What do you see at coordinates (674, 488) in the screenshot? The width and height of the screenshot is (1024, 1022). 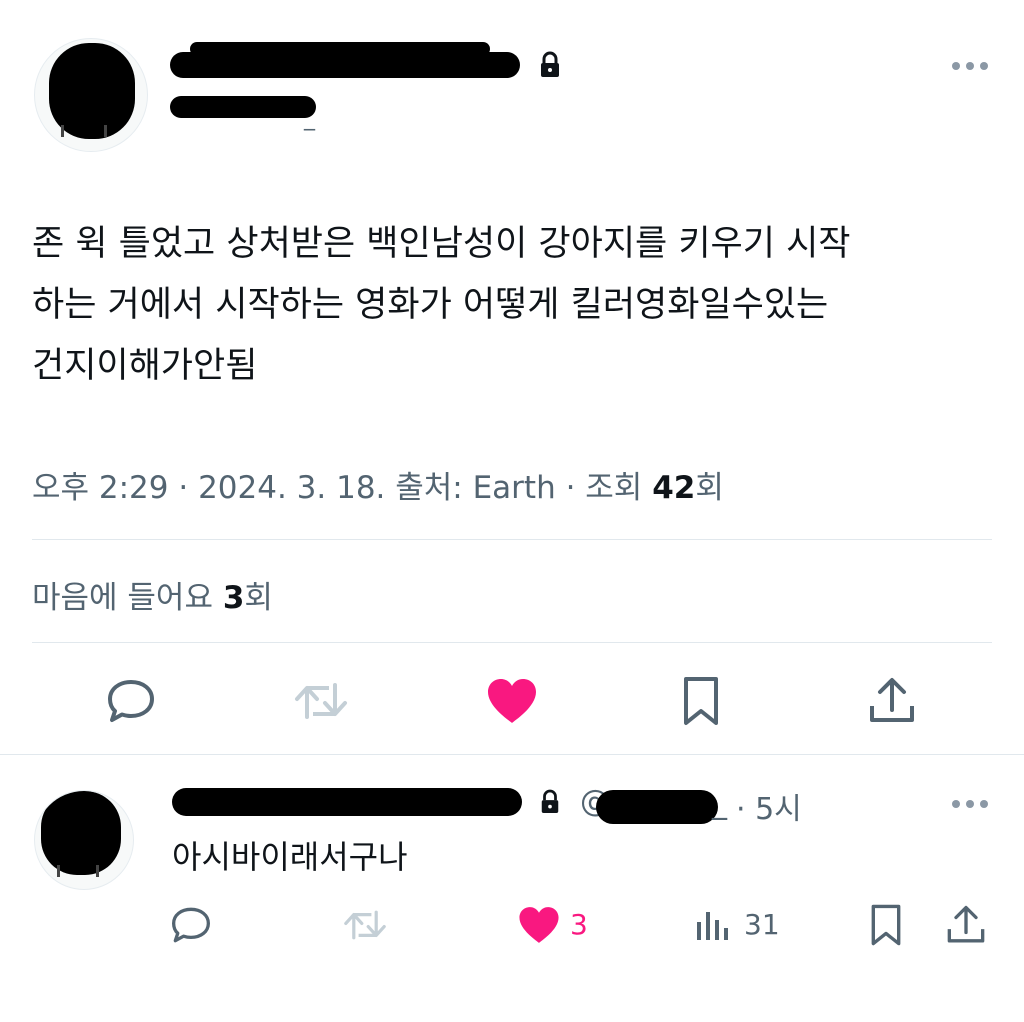 I see `view-count: 42` at bounding box center [674, 488].